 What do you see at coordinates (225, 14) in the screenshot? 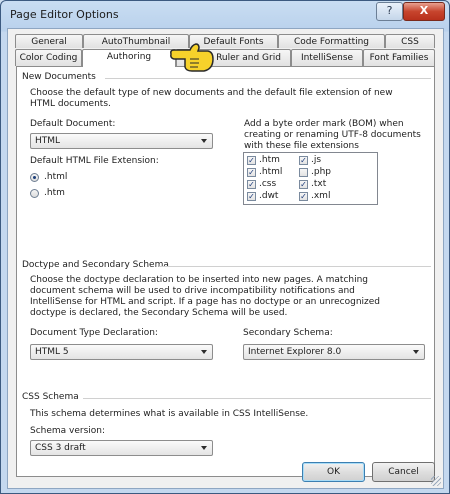
I see `title-bar: Page Editor Options ? X` at bounding box center [225, 14].